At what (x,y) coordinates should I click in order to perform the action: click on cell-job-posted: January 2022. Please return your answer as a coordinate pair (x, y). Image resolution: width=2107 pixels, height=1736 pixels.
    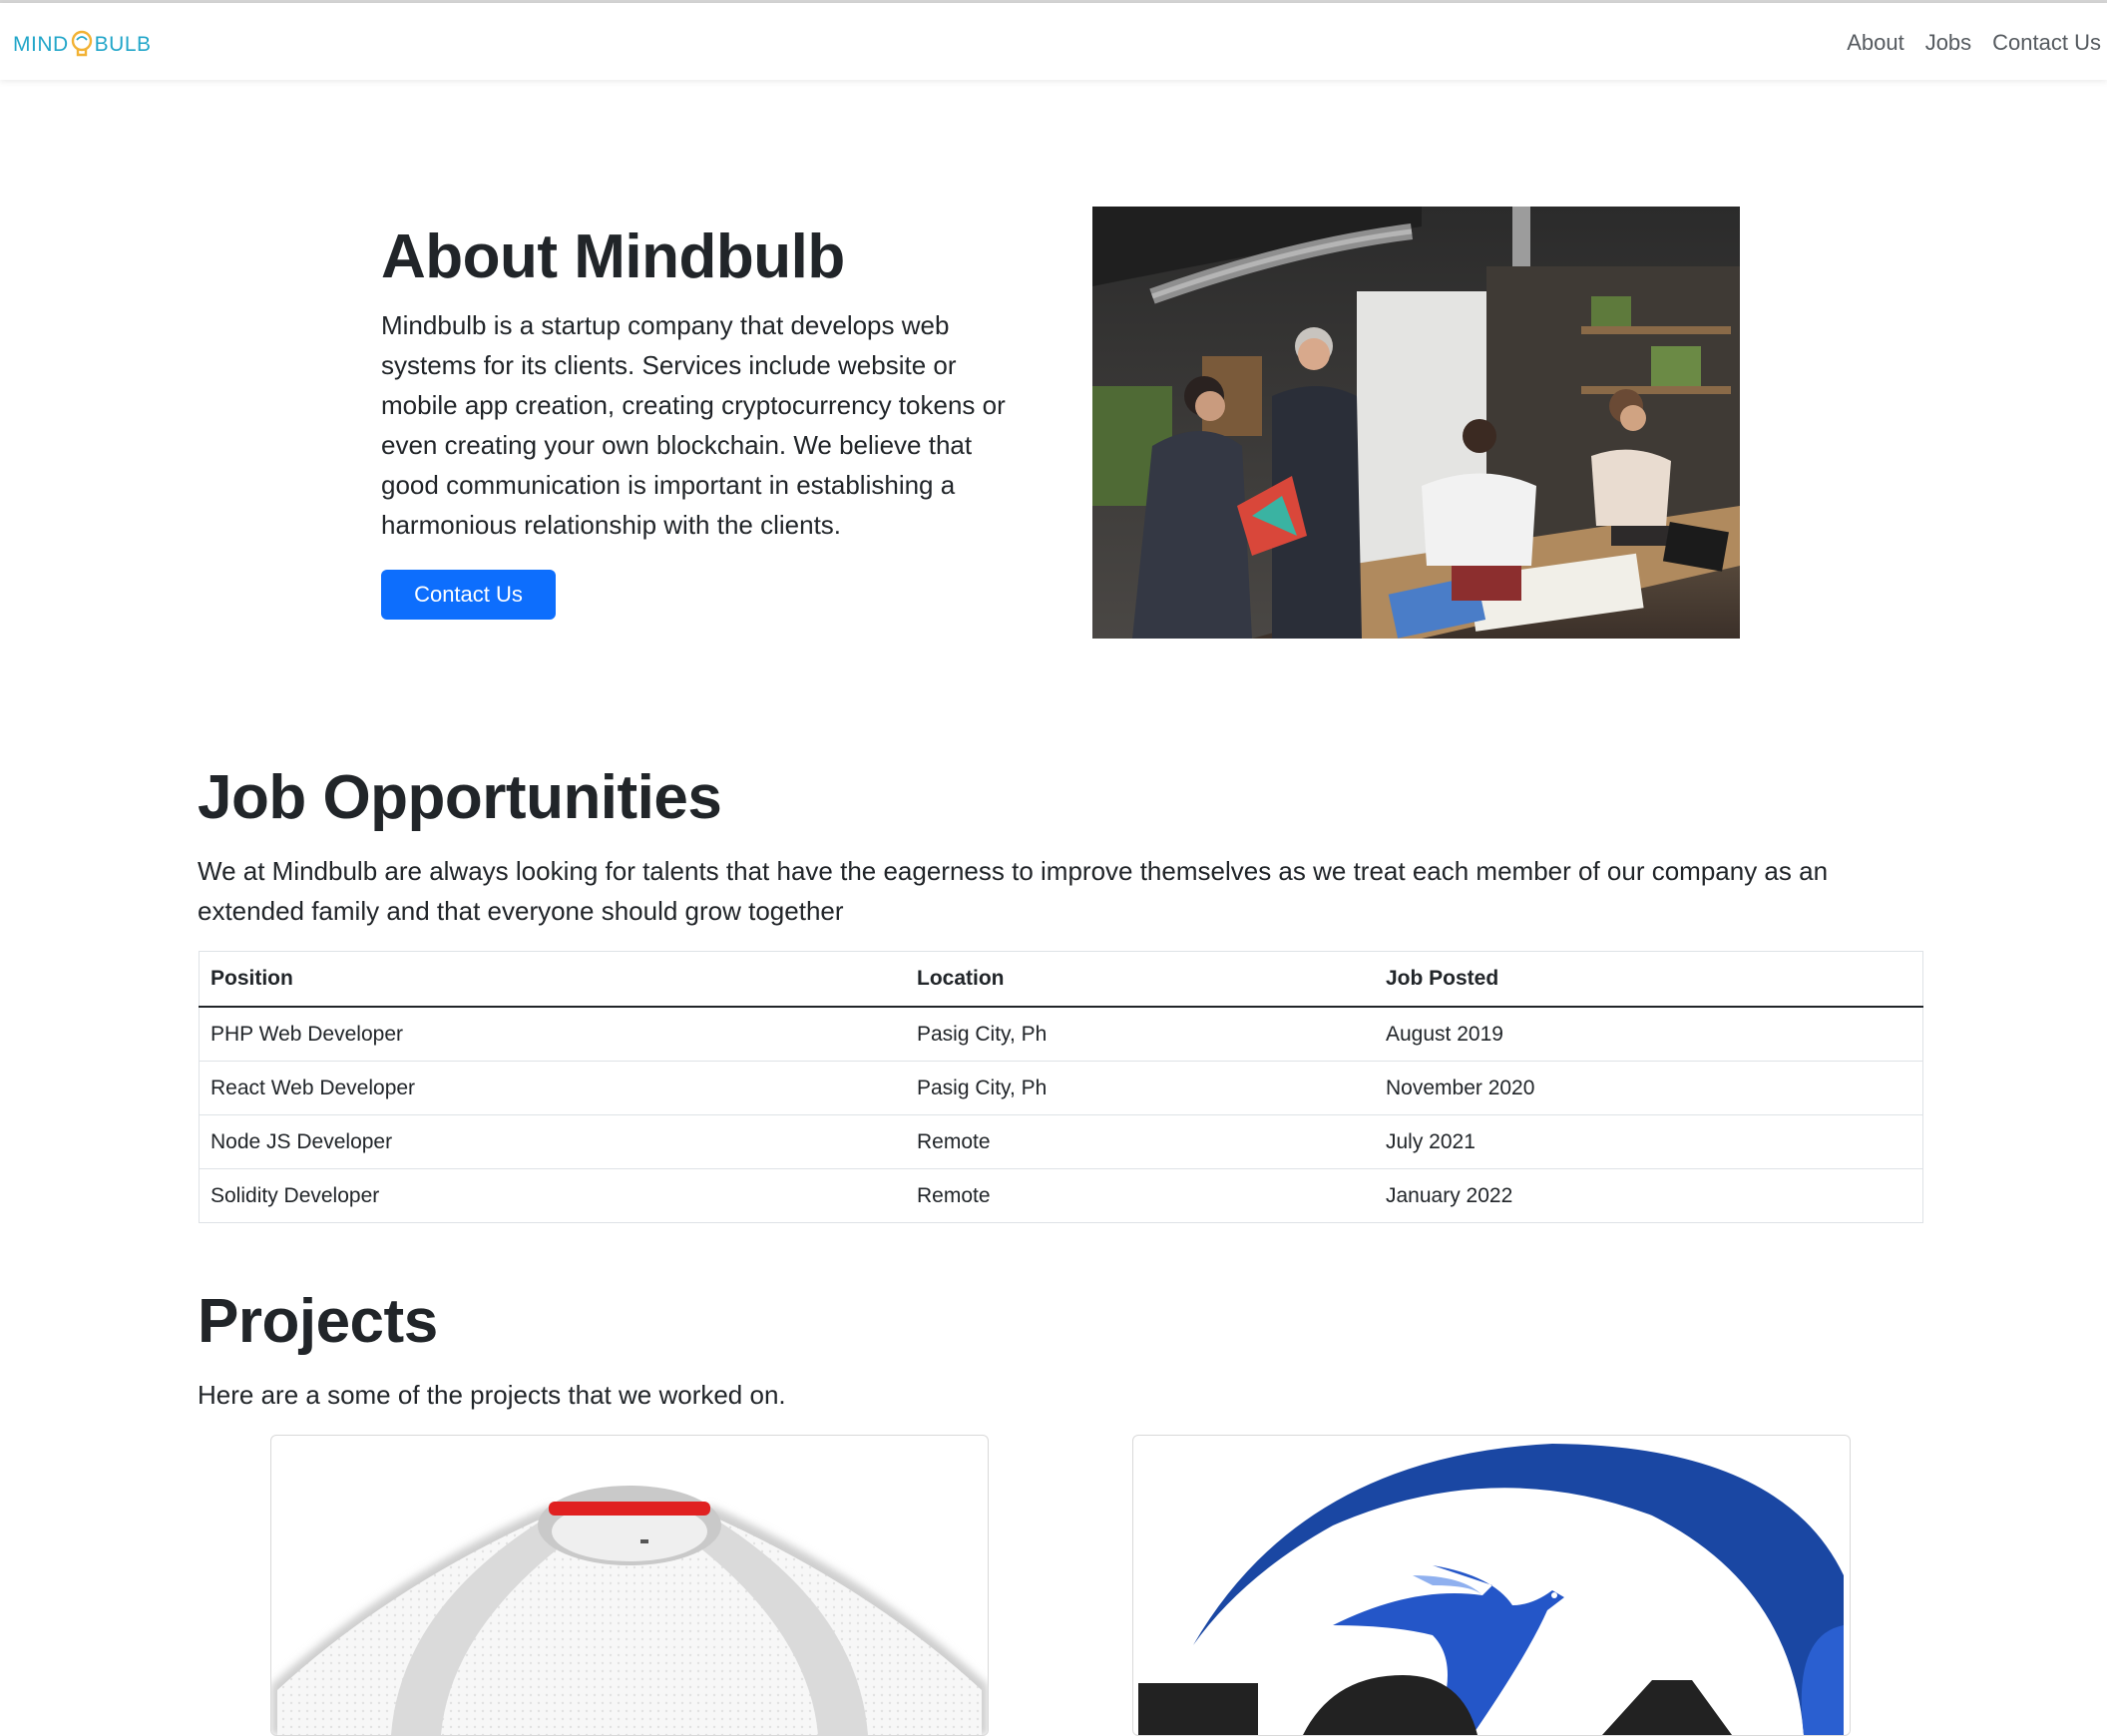
    Looking at the image, I should click on (1649, 1195).